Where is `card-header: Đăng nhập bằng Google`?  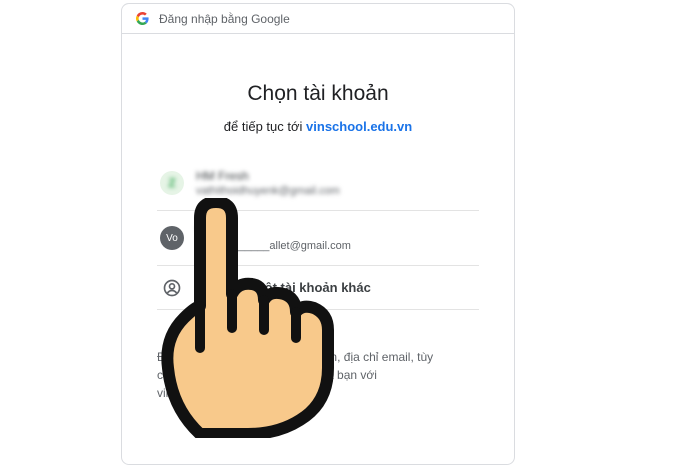 card-header: Đăng nhập bằng Google is located at coordinates (318, 19).